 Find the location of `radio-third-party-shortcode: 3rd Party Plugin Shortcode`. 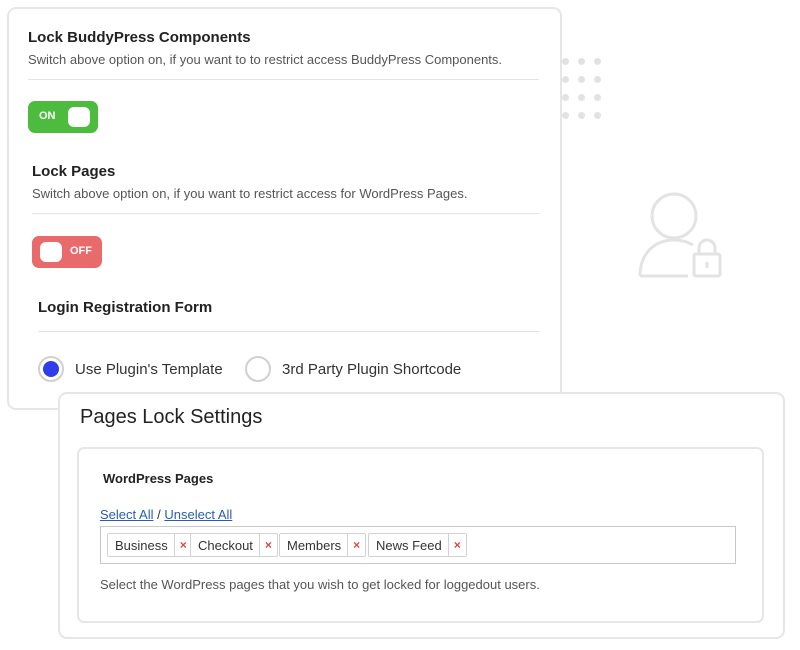

radio-third-party-shortcode: 3rd Party Plugin Shortcode is located at coordinates (353, 369).